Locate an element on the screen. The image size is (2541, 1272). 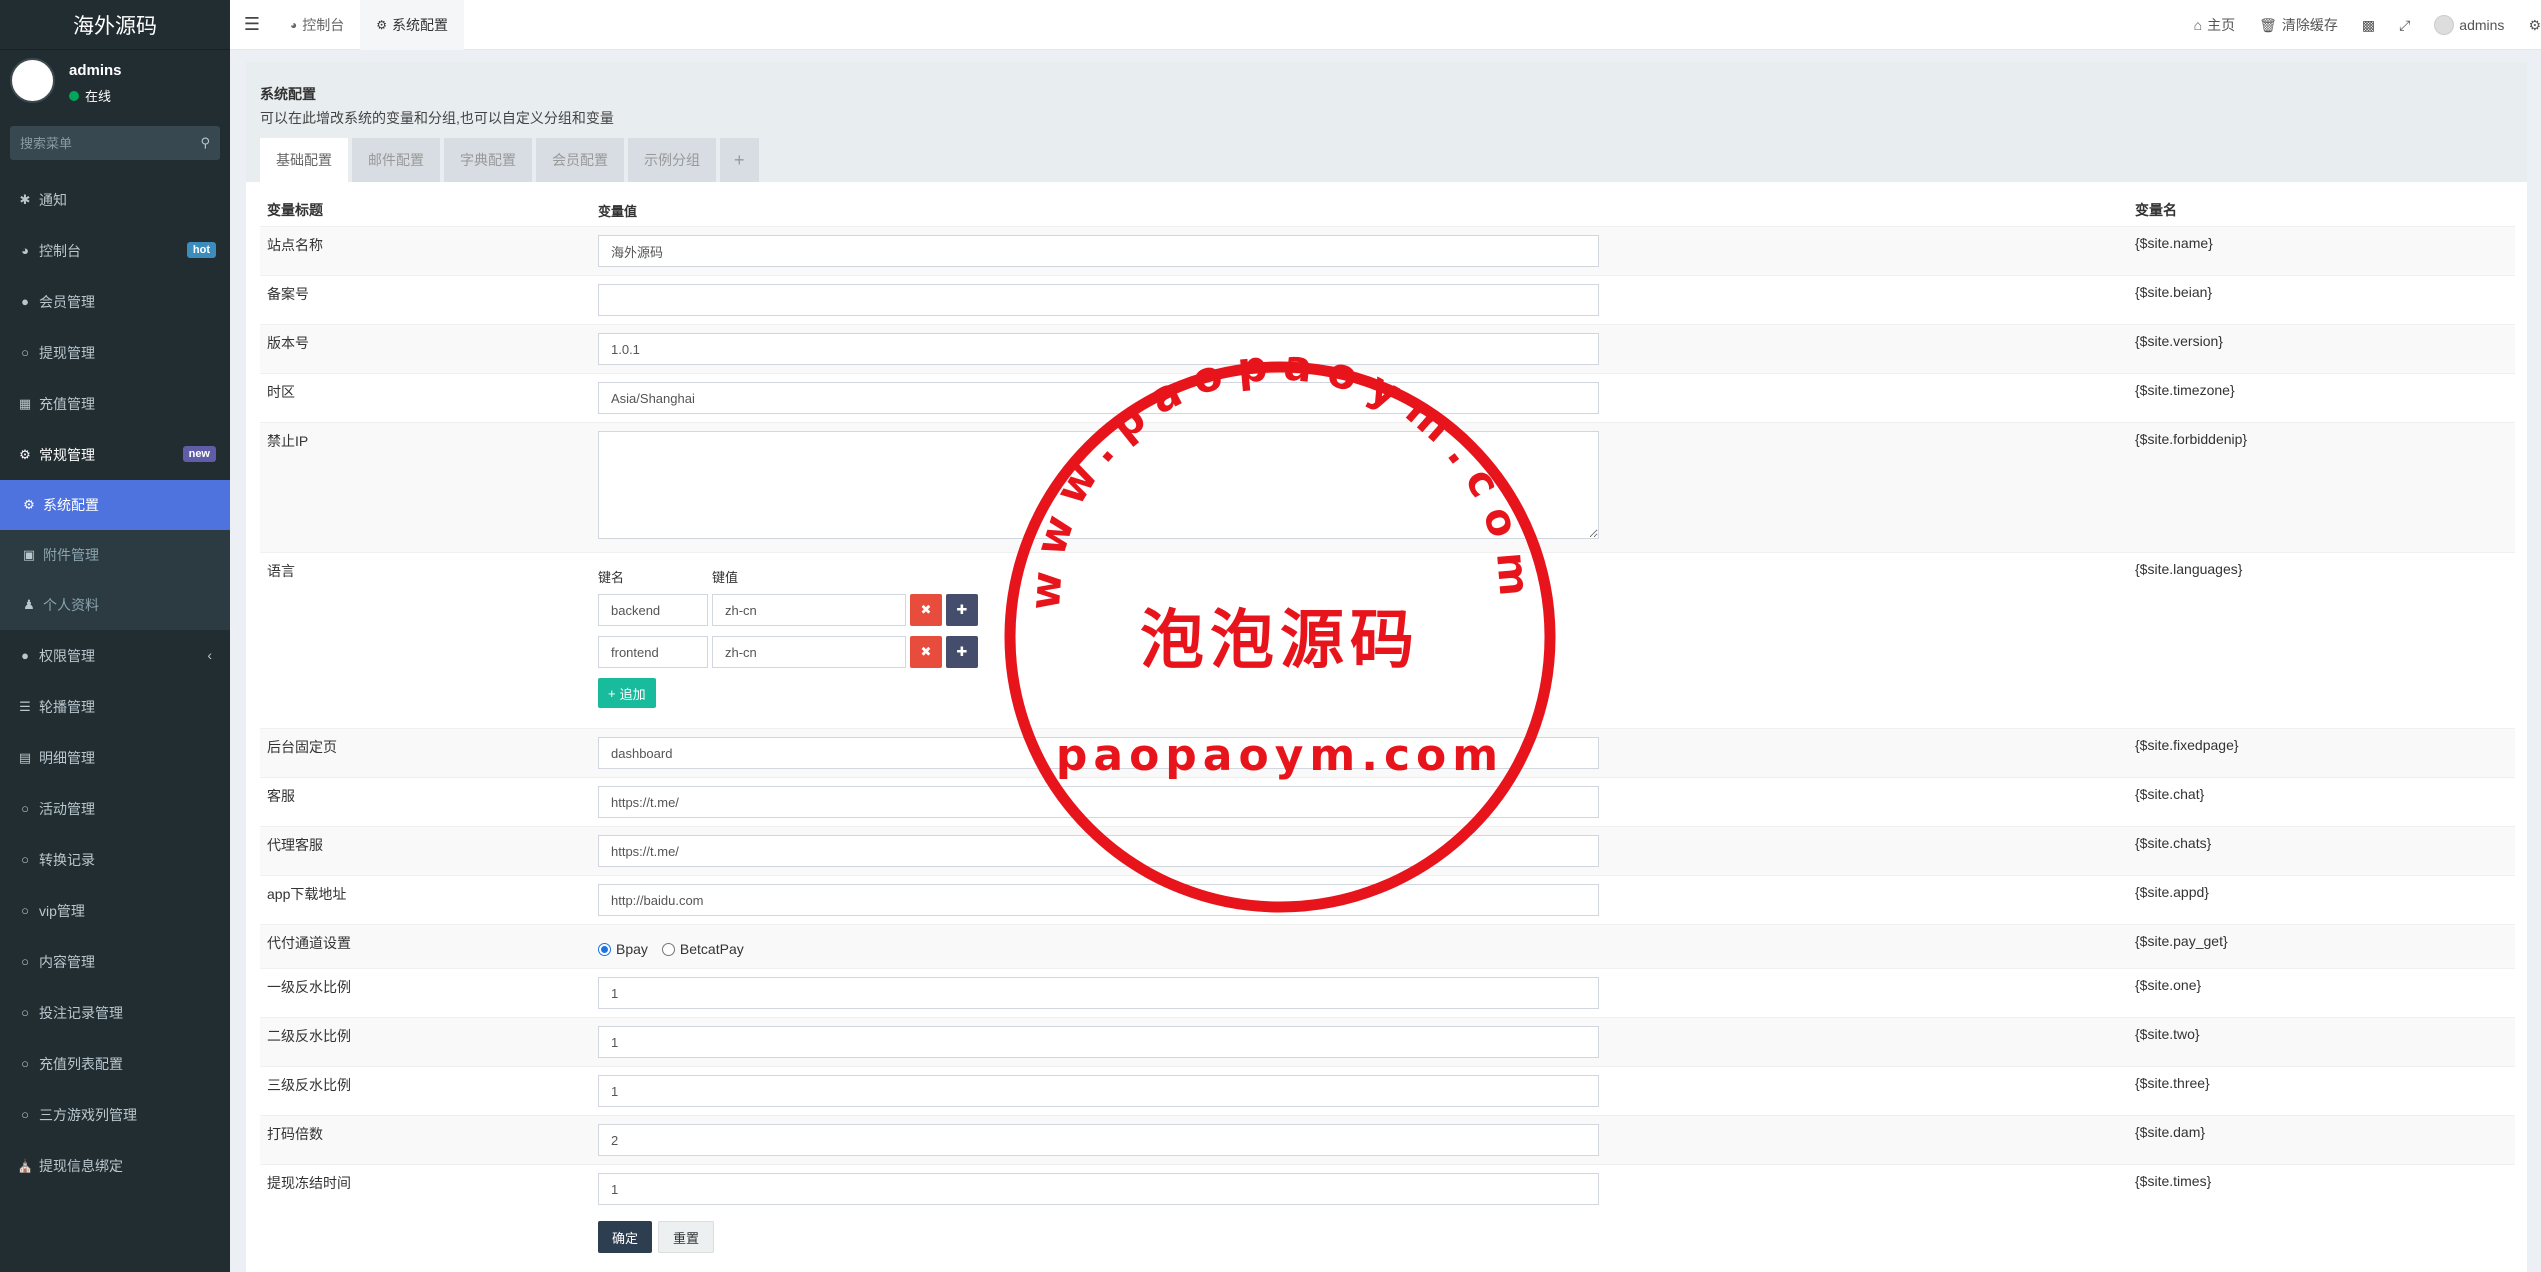
level2-rebate-input is located at coordinates (1098, 1042).